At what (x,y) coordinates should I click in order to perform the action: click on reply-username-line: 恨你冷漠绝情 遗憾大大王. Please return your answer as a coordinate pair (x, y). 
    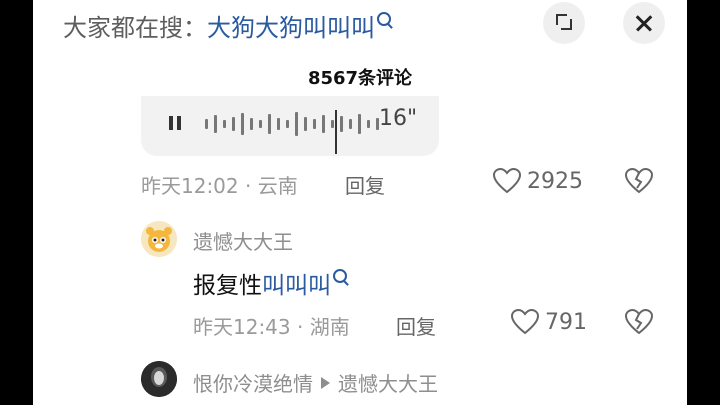
    Looking at the image, I should click on (315, 382).